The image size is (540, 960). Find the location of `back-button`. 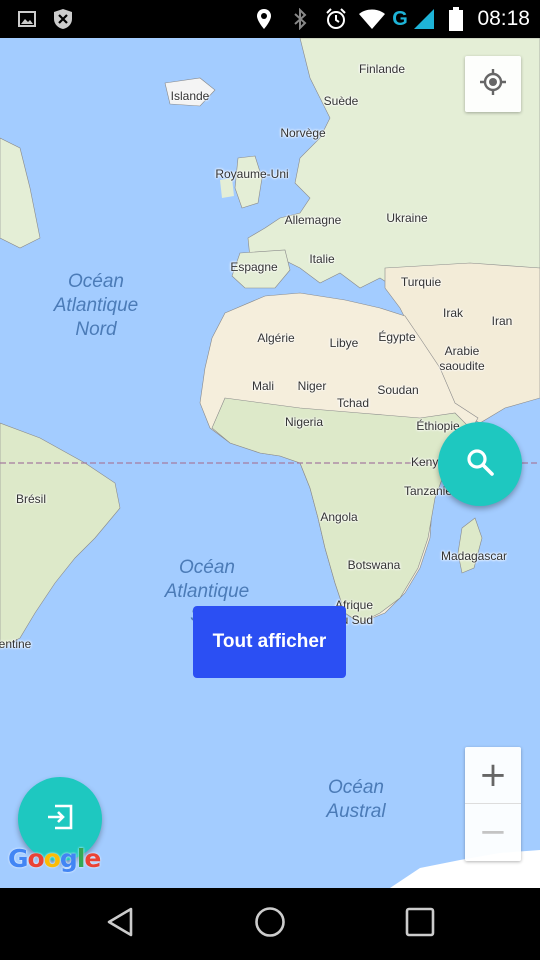

back-button is located at coordinates (120, 924).